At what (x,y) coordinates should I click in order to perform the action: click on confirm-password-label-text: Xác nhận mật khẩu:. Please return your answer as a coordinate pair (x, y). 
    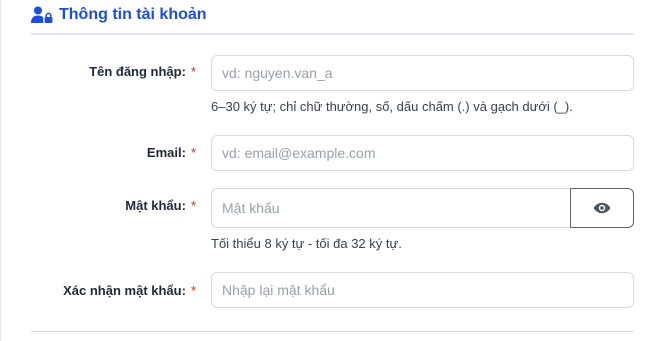
    Looking at the image, I should click on (124, 290).